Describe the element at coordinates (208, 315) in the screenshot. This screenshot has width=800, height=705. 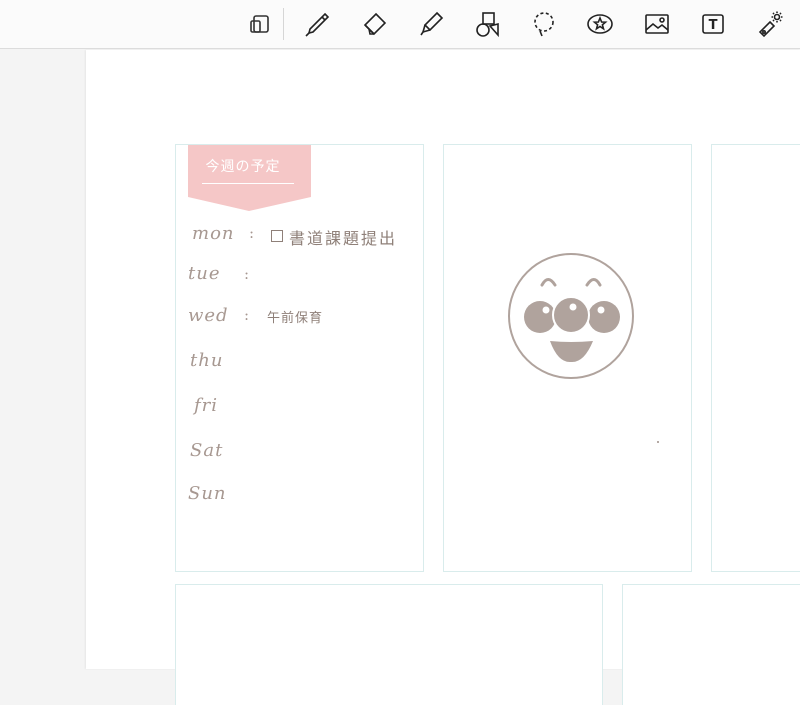
I see `day-label-wed: wed` at that location.